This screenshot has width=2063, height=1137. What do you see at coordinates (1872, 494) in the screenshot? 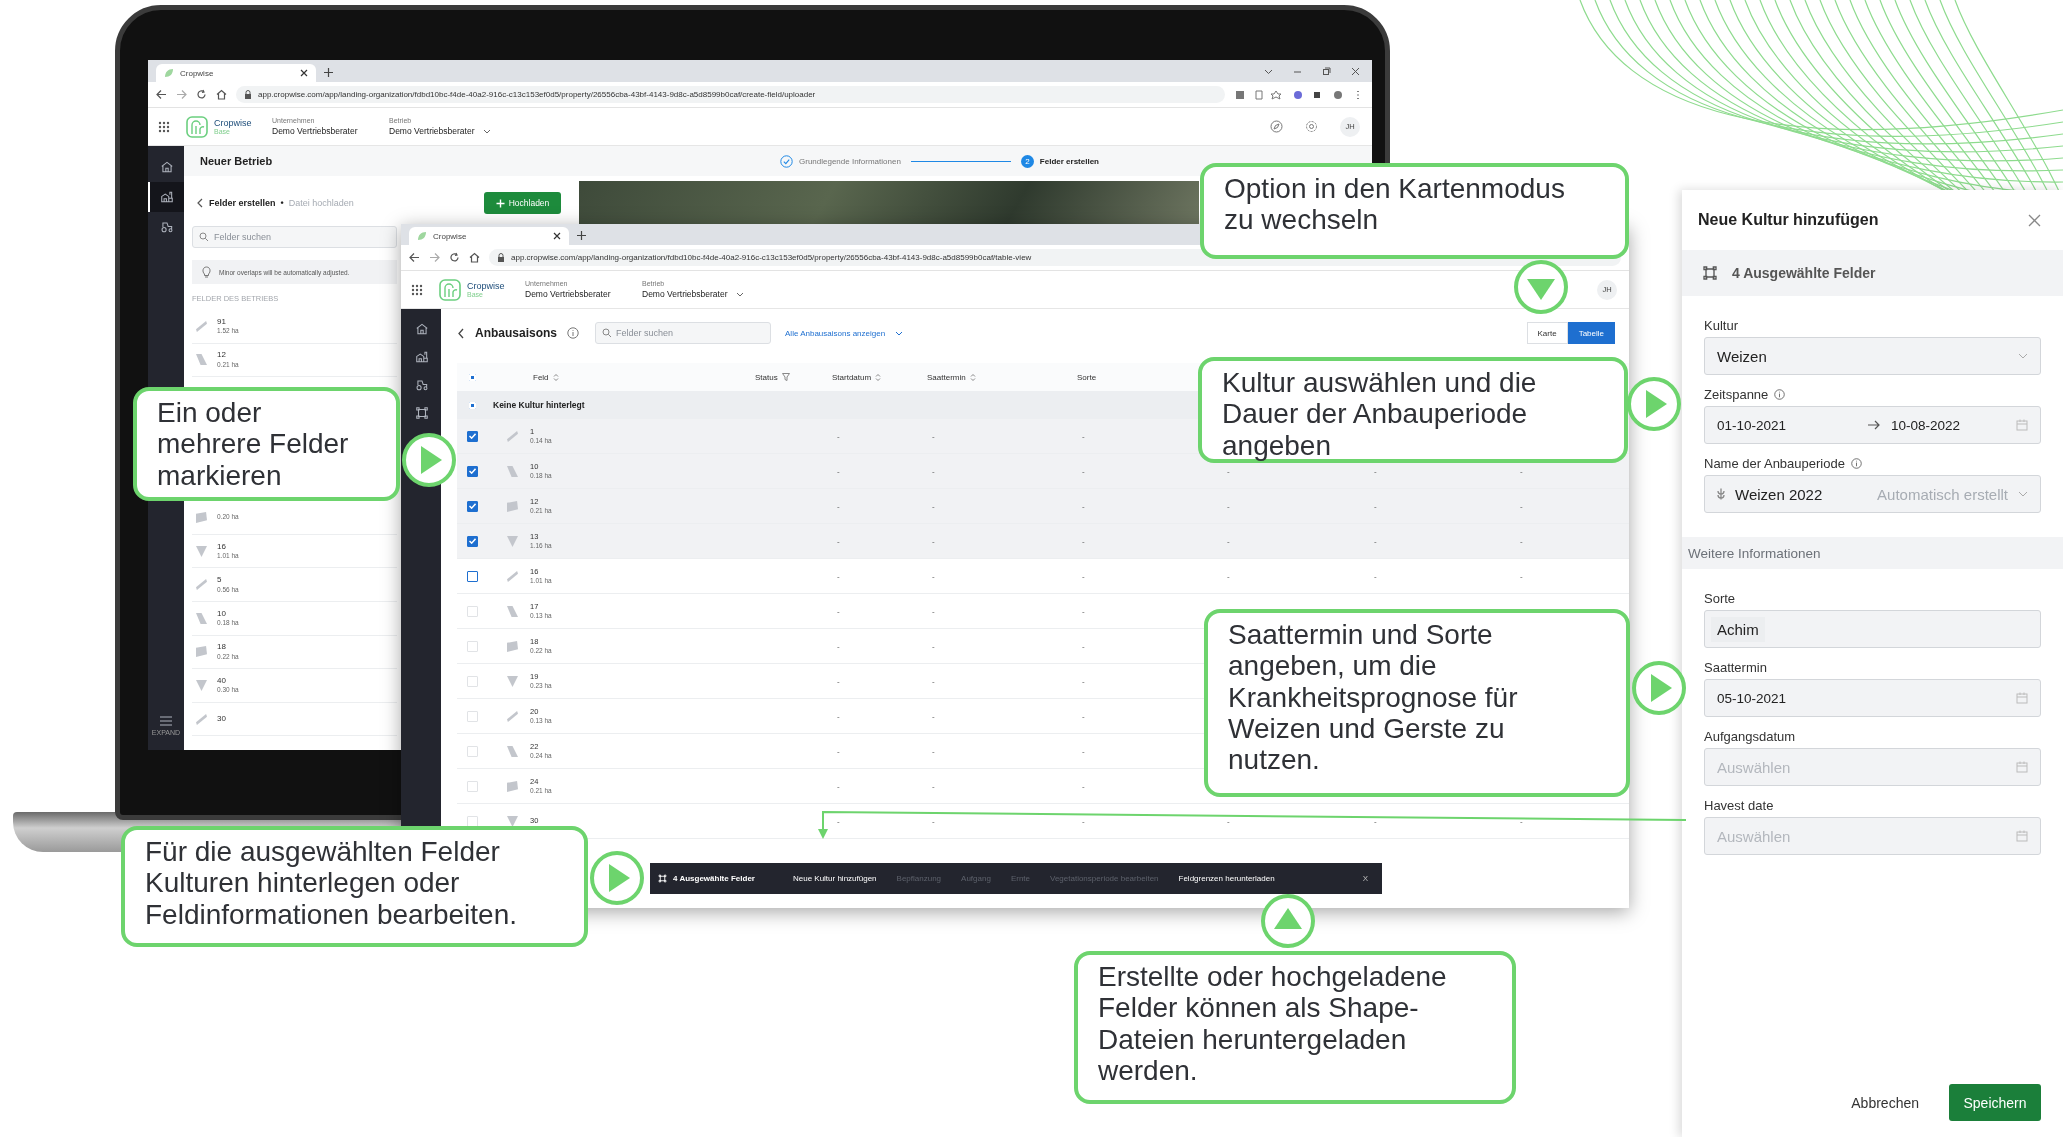
I see `season-name-select: Weizen 2022 Automatisch erstellt` at bounding box center [1872, 494].